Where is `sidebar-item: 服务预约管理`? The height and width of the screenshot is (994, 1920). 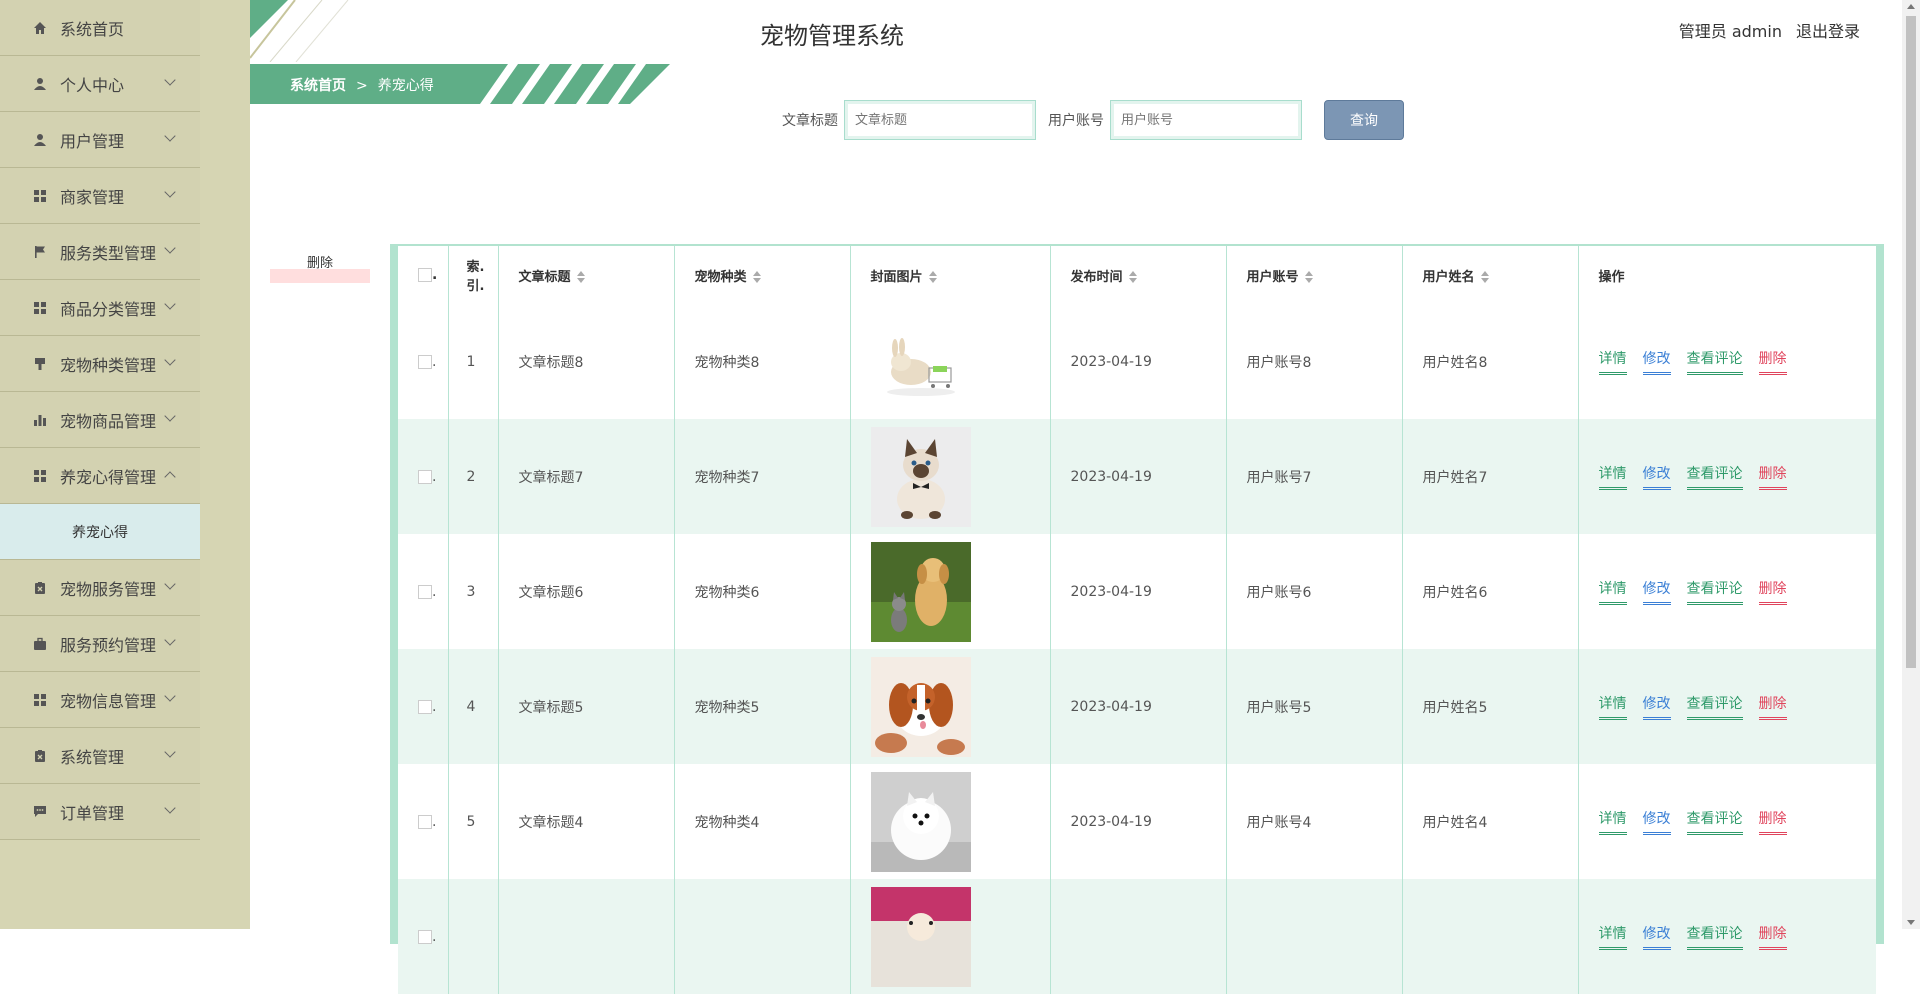
sidebar-item: 服务预约管理 is located at coordinates (100, 644).